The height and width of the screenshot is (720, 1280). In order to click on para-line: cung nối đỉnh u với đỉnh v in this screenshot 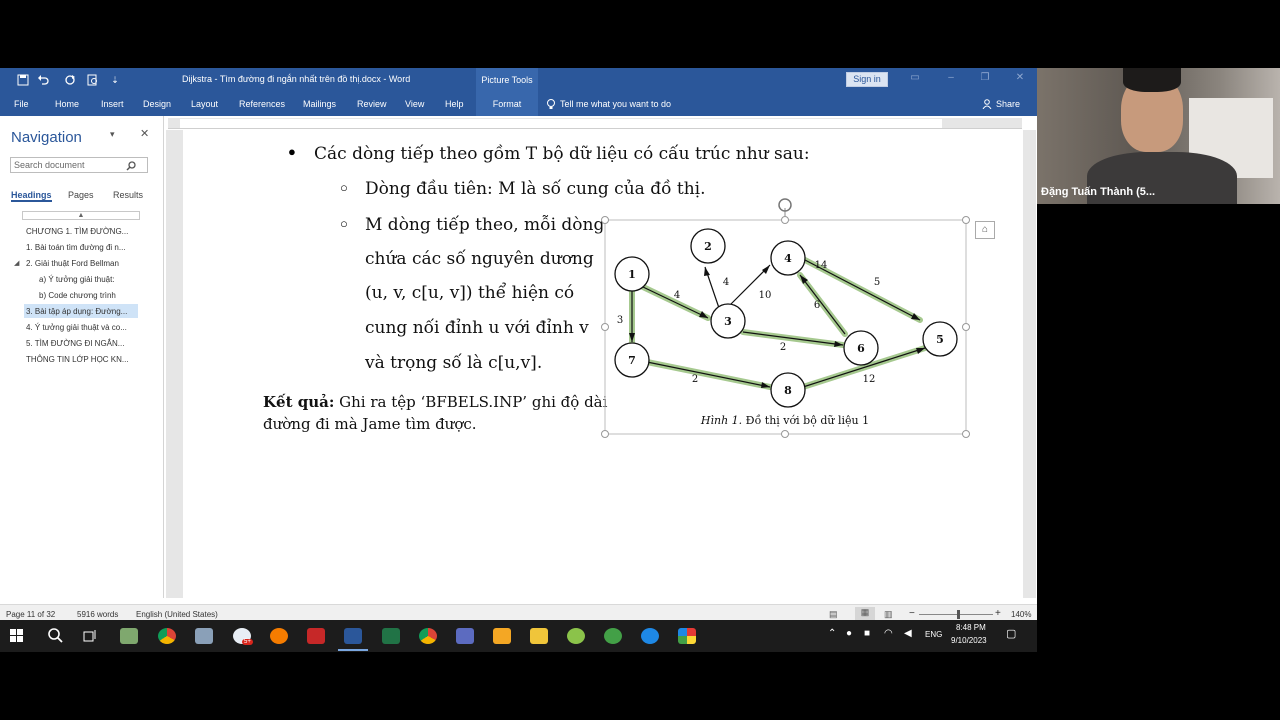, I will do `click(477, 328)`.